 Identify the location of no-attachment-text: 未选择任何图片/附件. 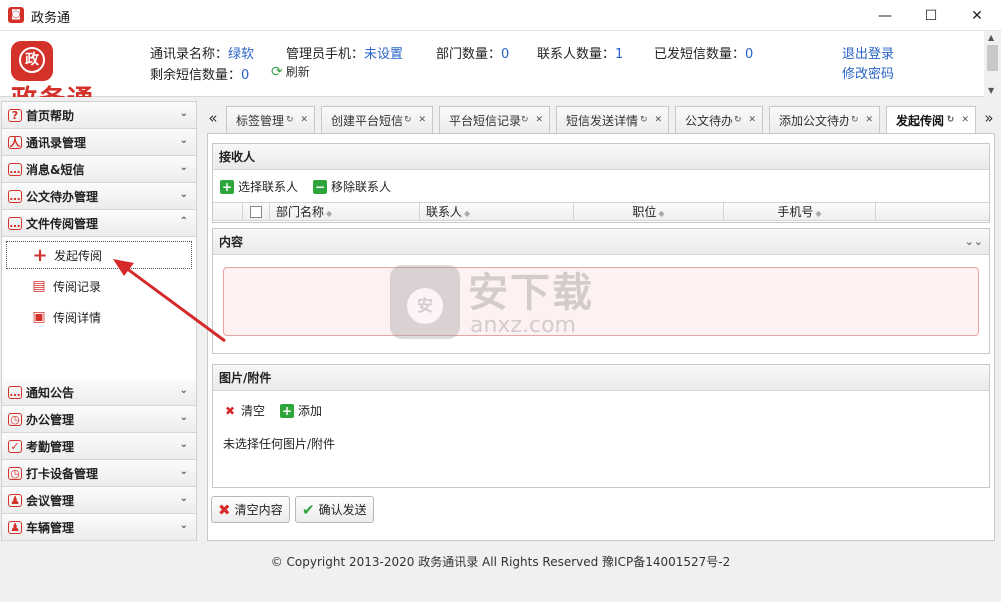
(279, 444).